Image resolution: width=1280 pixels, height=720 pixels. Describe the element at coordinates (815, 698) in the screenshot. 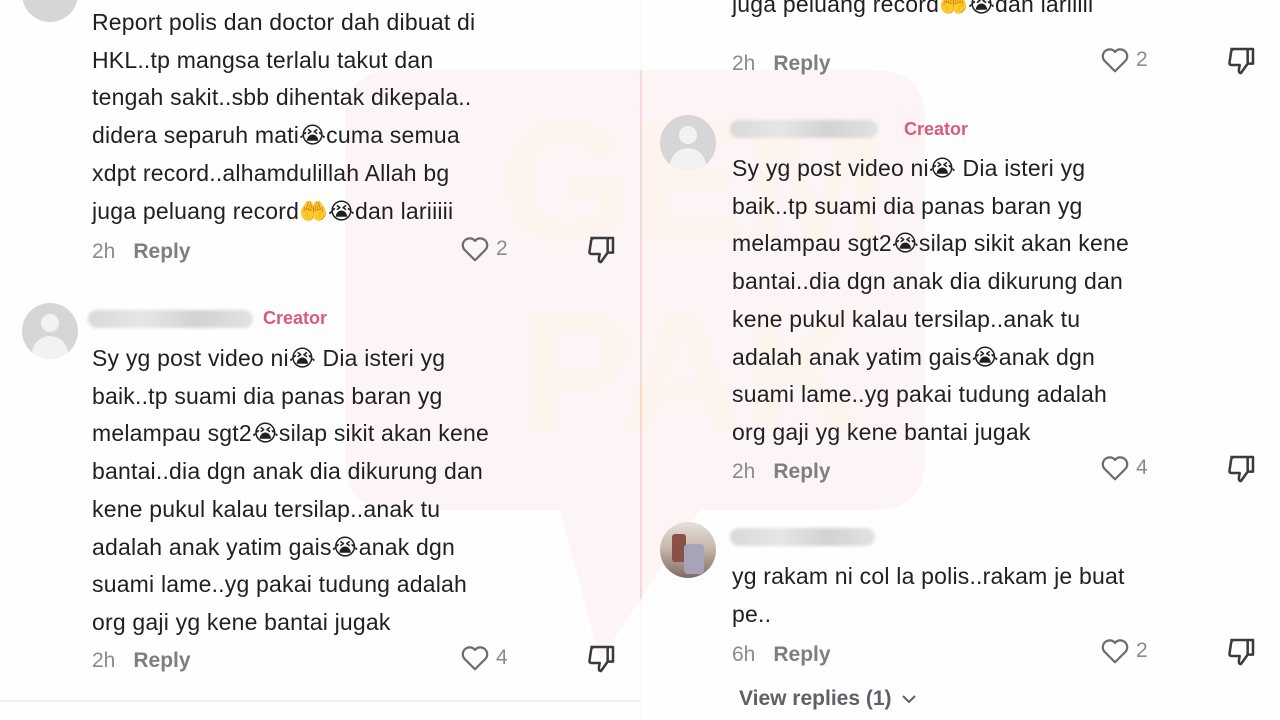

I see `view-replies-label: View replies (1)` at that location.